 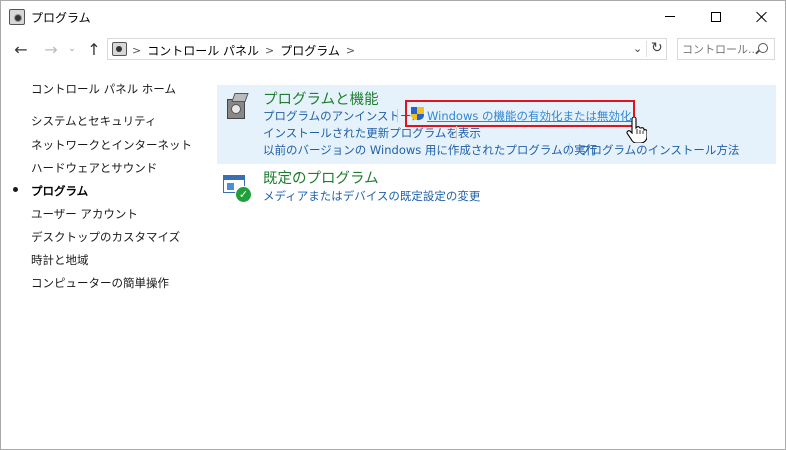 What do you see at coordinates (372, 133) in the screenshot?
I see `installed-updates-link: インストールされた更新プログラムを表示` at bounding box center [372, 133].